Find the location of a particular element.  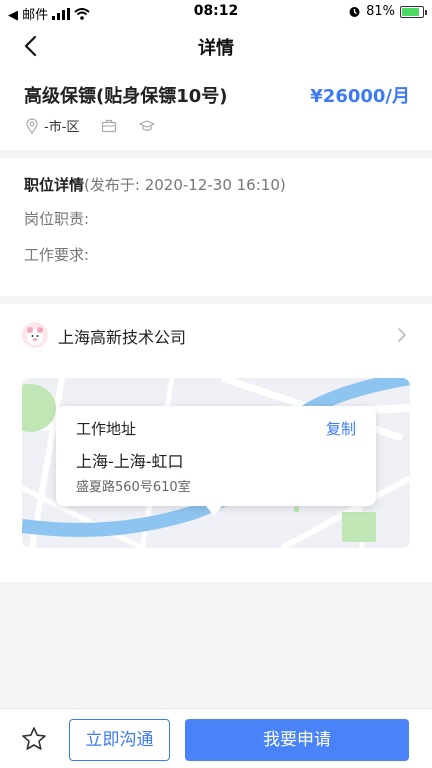

company-row: 上海高新技术公司 is located at coordinates (216, 335).